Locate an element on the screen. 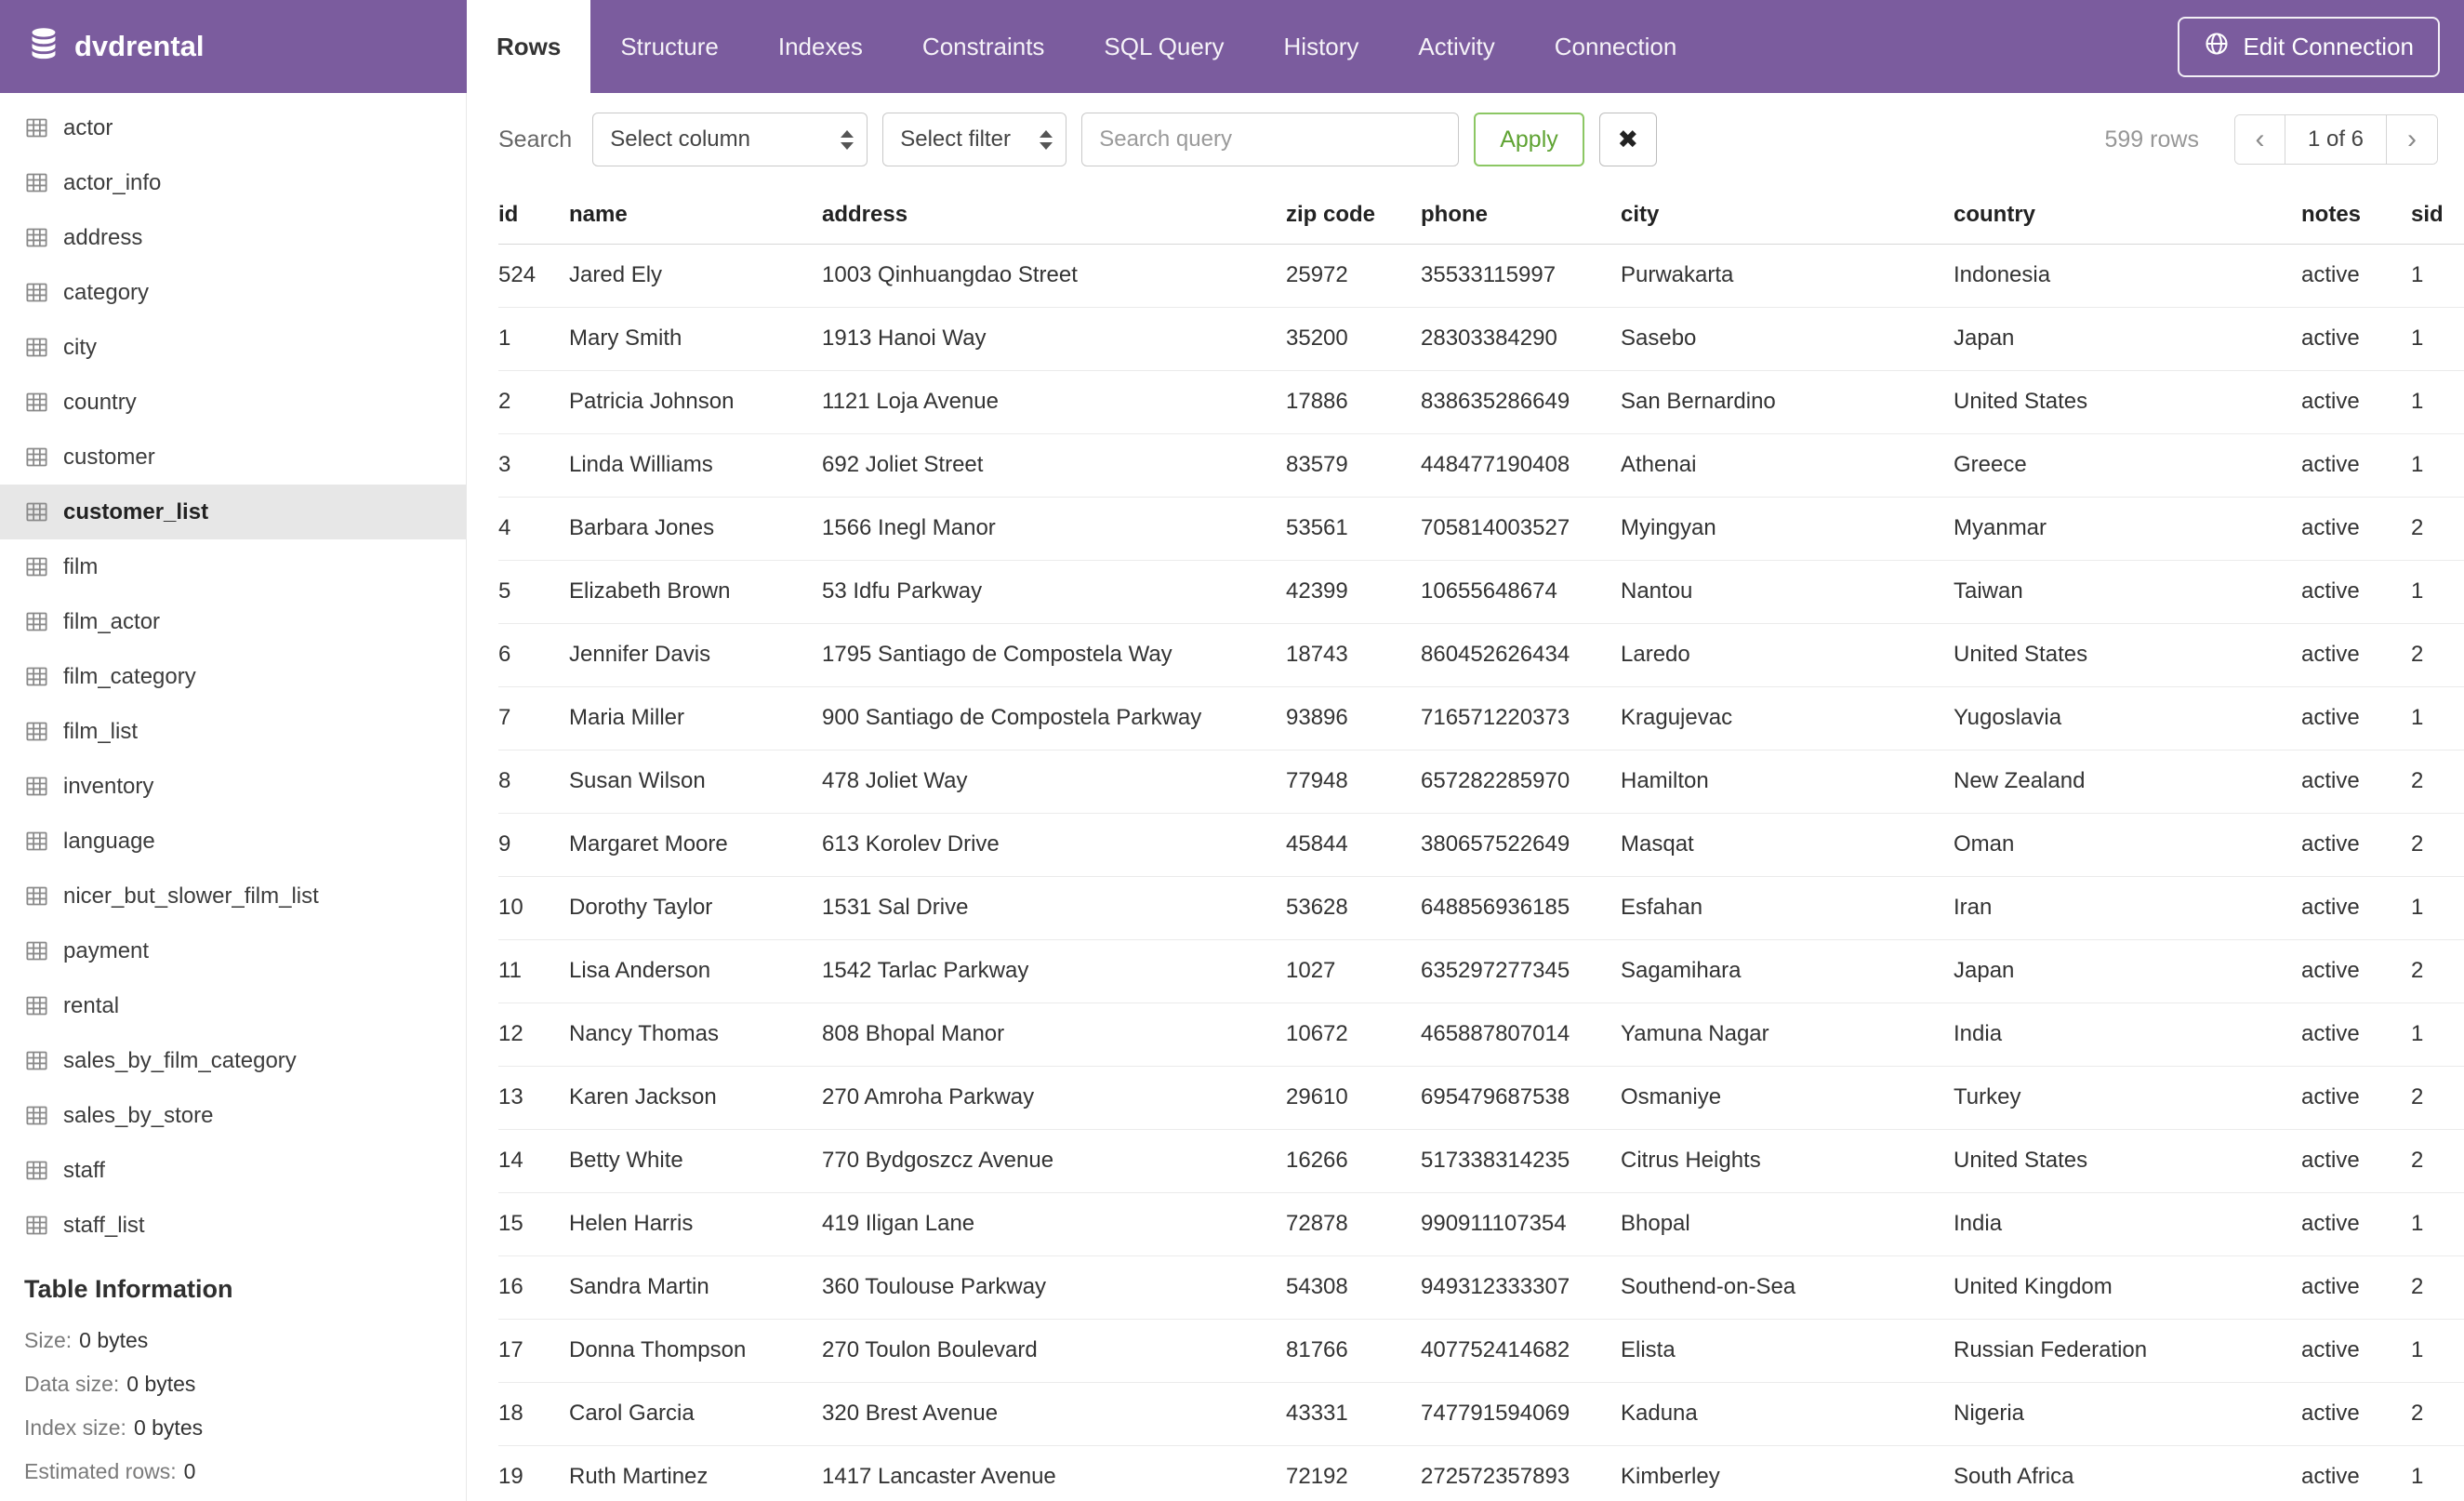 This screenshot has width=2464, height=1501. table-cell: 2 is located at coordinates (2437, 845).